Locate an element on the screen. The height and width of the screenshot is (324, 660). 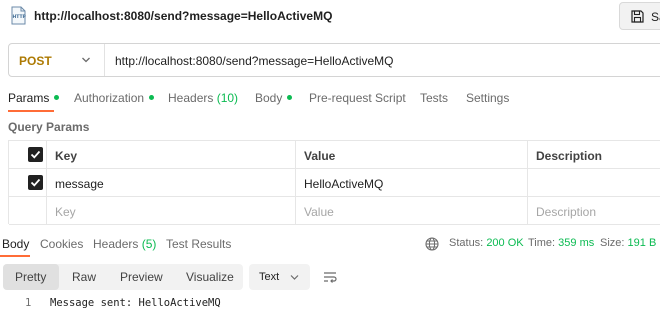
tab-params: Params is located at coordinates (34, 98).